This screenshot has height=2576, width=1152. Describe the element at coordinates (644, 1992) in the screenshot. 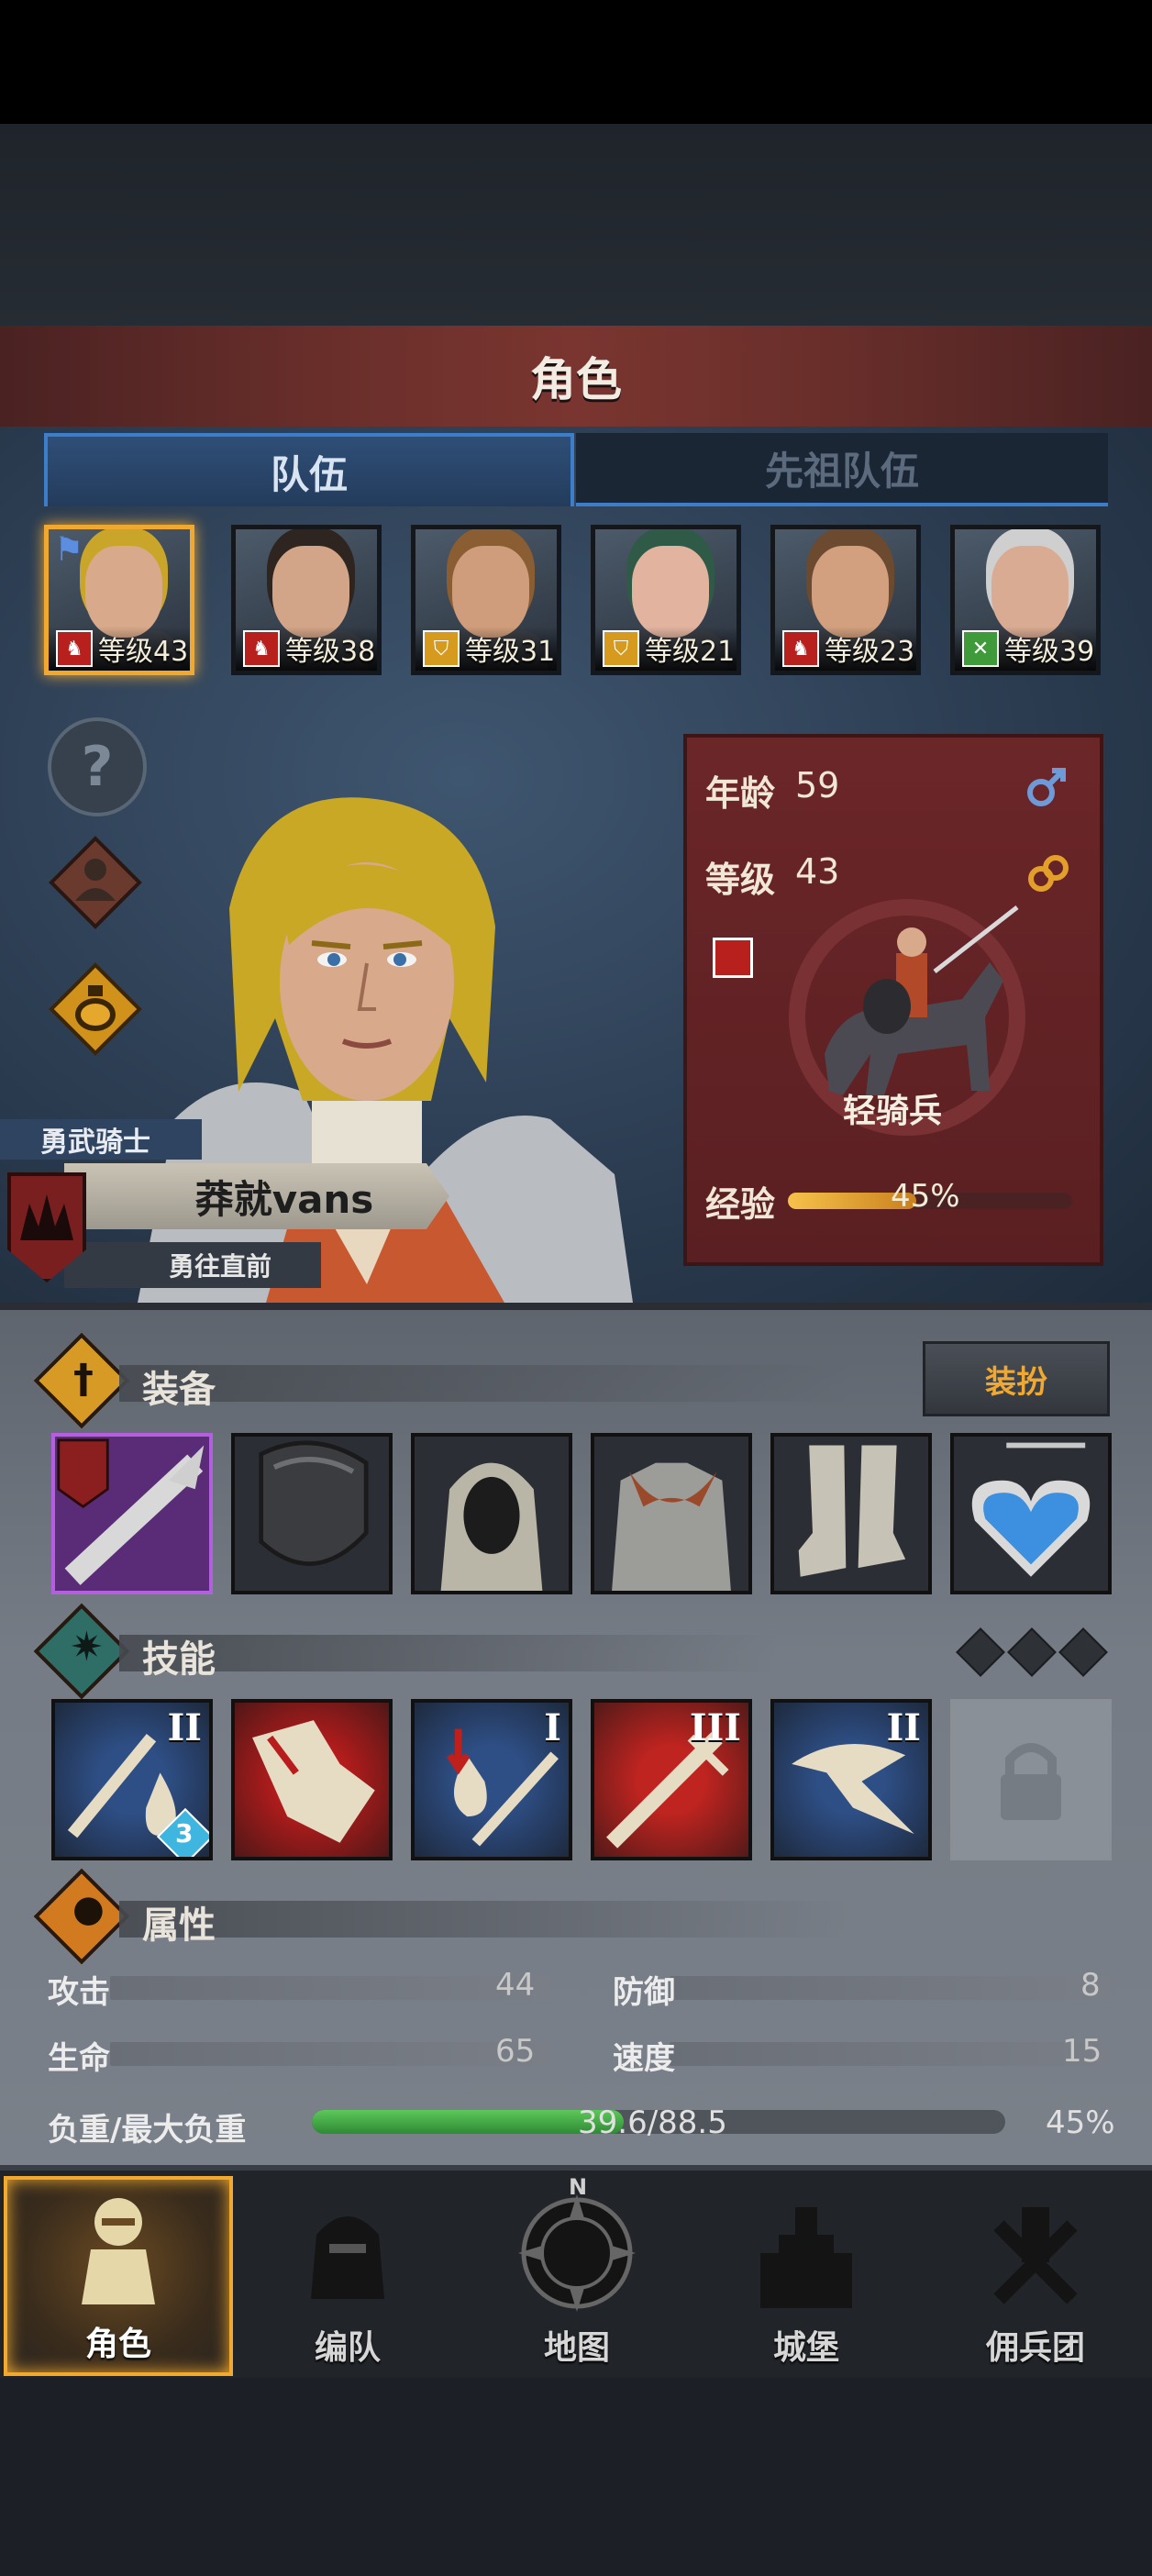

I see `defense-label: 防御` at that location.